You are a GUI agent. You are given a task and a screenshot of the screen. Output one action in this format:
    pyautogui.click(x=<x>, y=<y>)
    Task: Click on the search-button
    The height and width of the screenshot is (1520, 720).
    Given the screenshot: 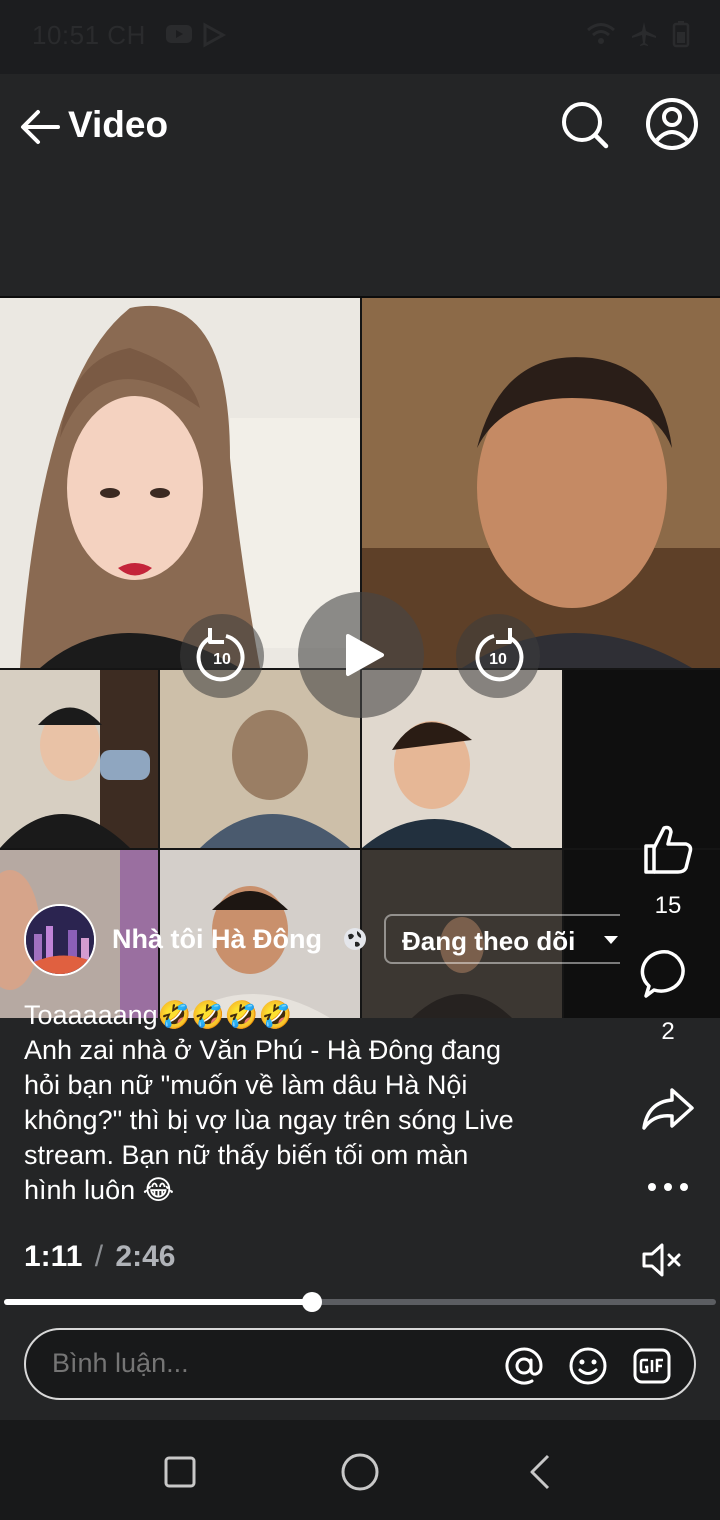 What is the action you would take?
    pyautogui.click(x=584, y=124)
    